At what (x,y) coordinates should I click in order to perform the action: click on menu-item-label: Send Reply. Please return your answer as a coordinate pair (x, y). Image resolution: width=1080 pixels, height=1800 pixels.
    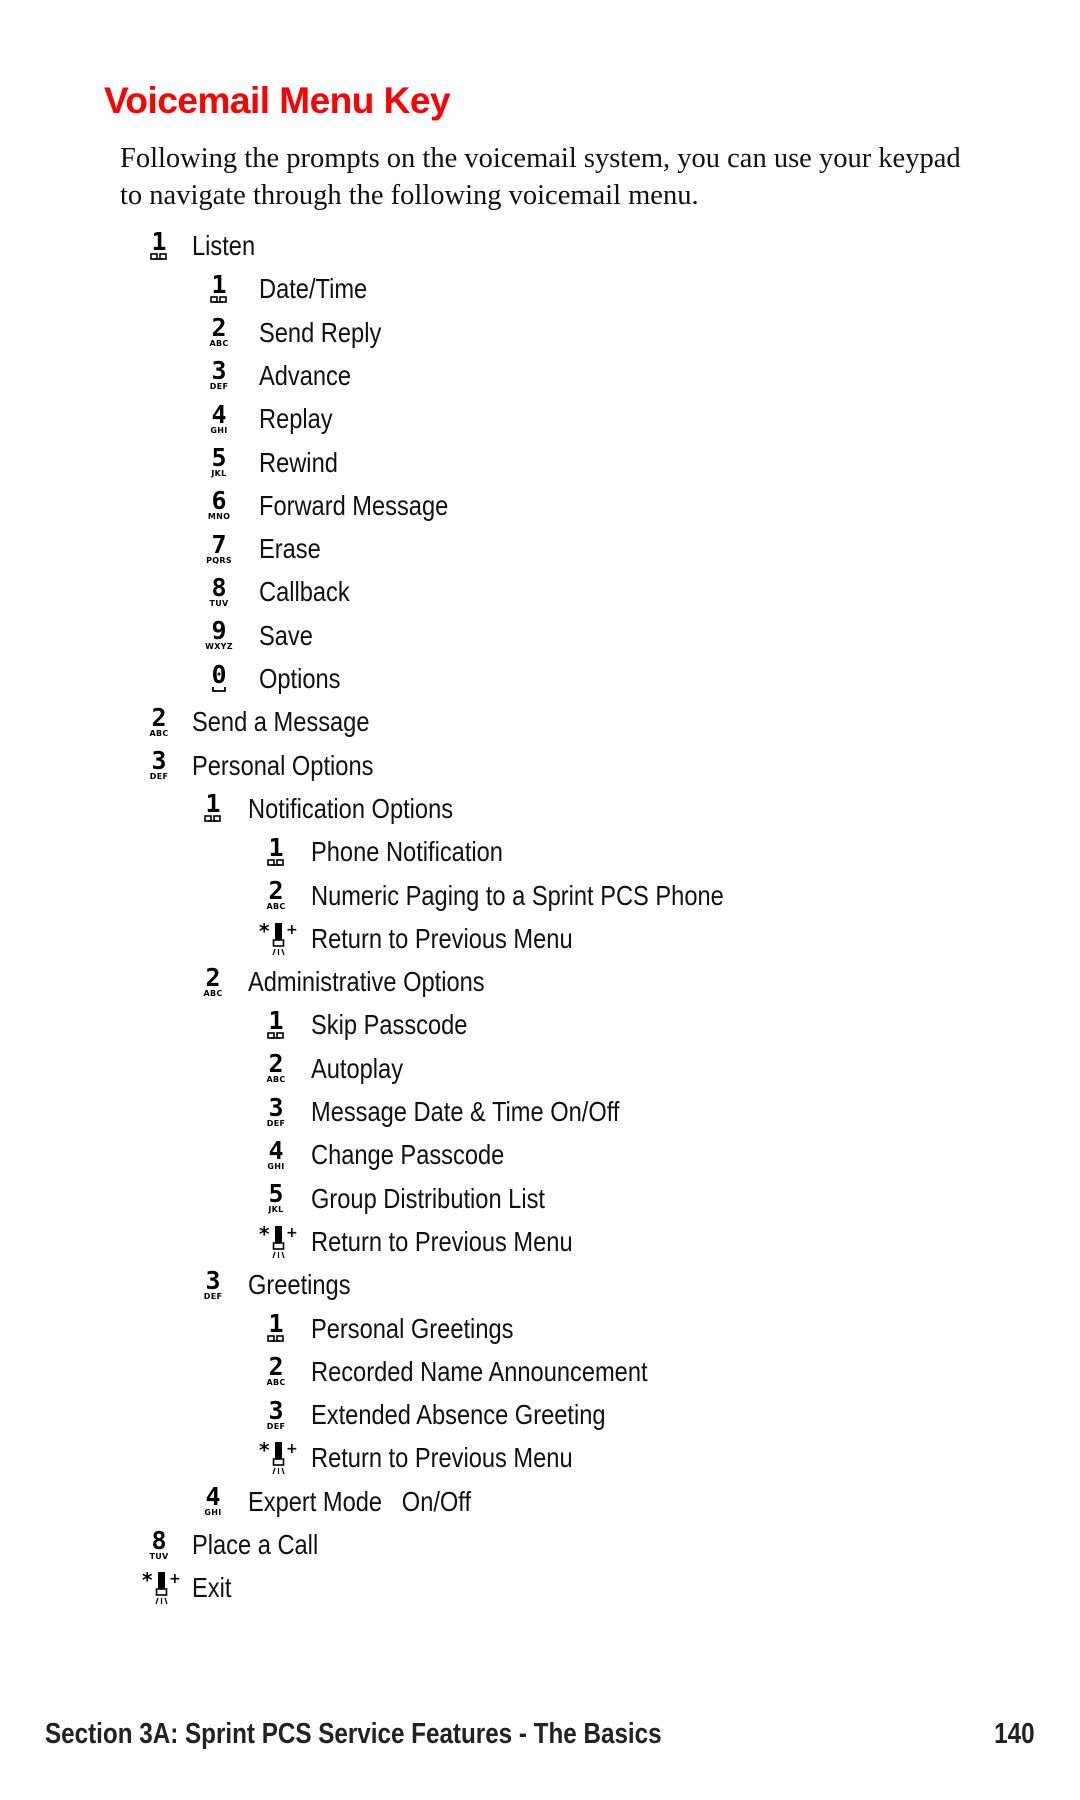
    Looking at the image, I should click on (320, 332).